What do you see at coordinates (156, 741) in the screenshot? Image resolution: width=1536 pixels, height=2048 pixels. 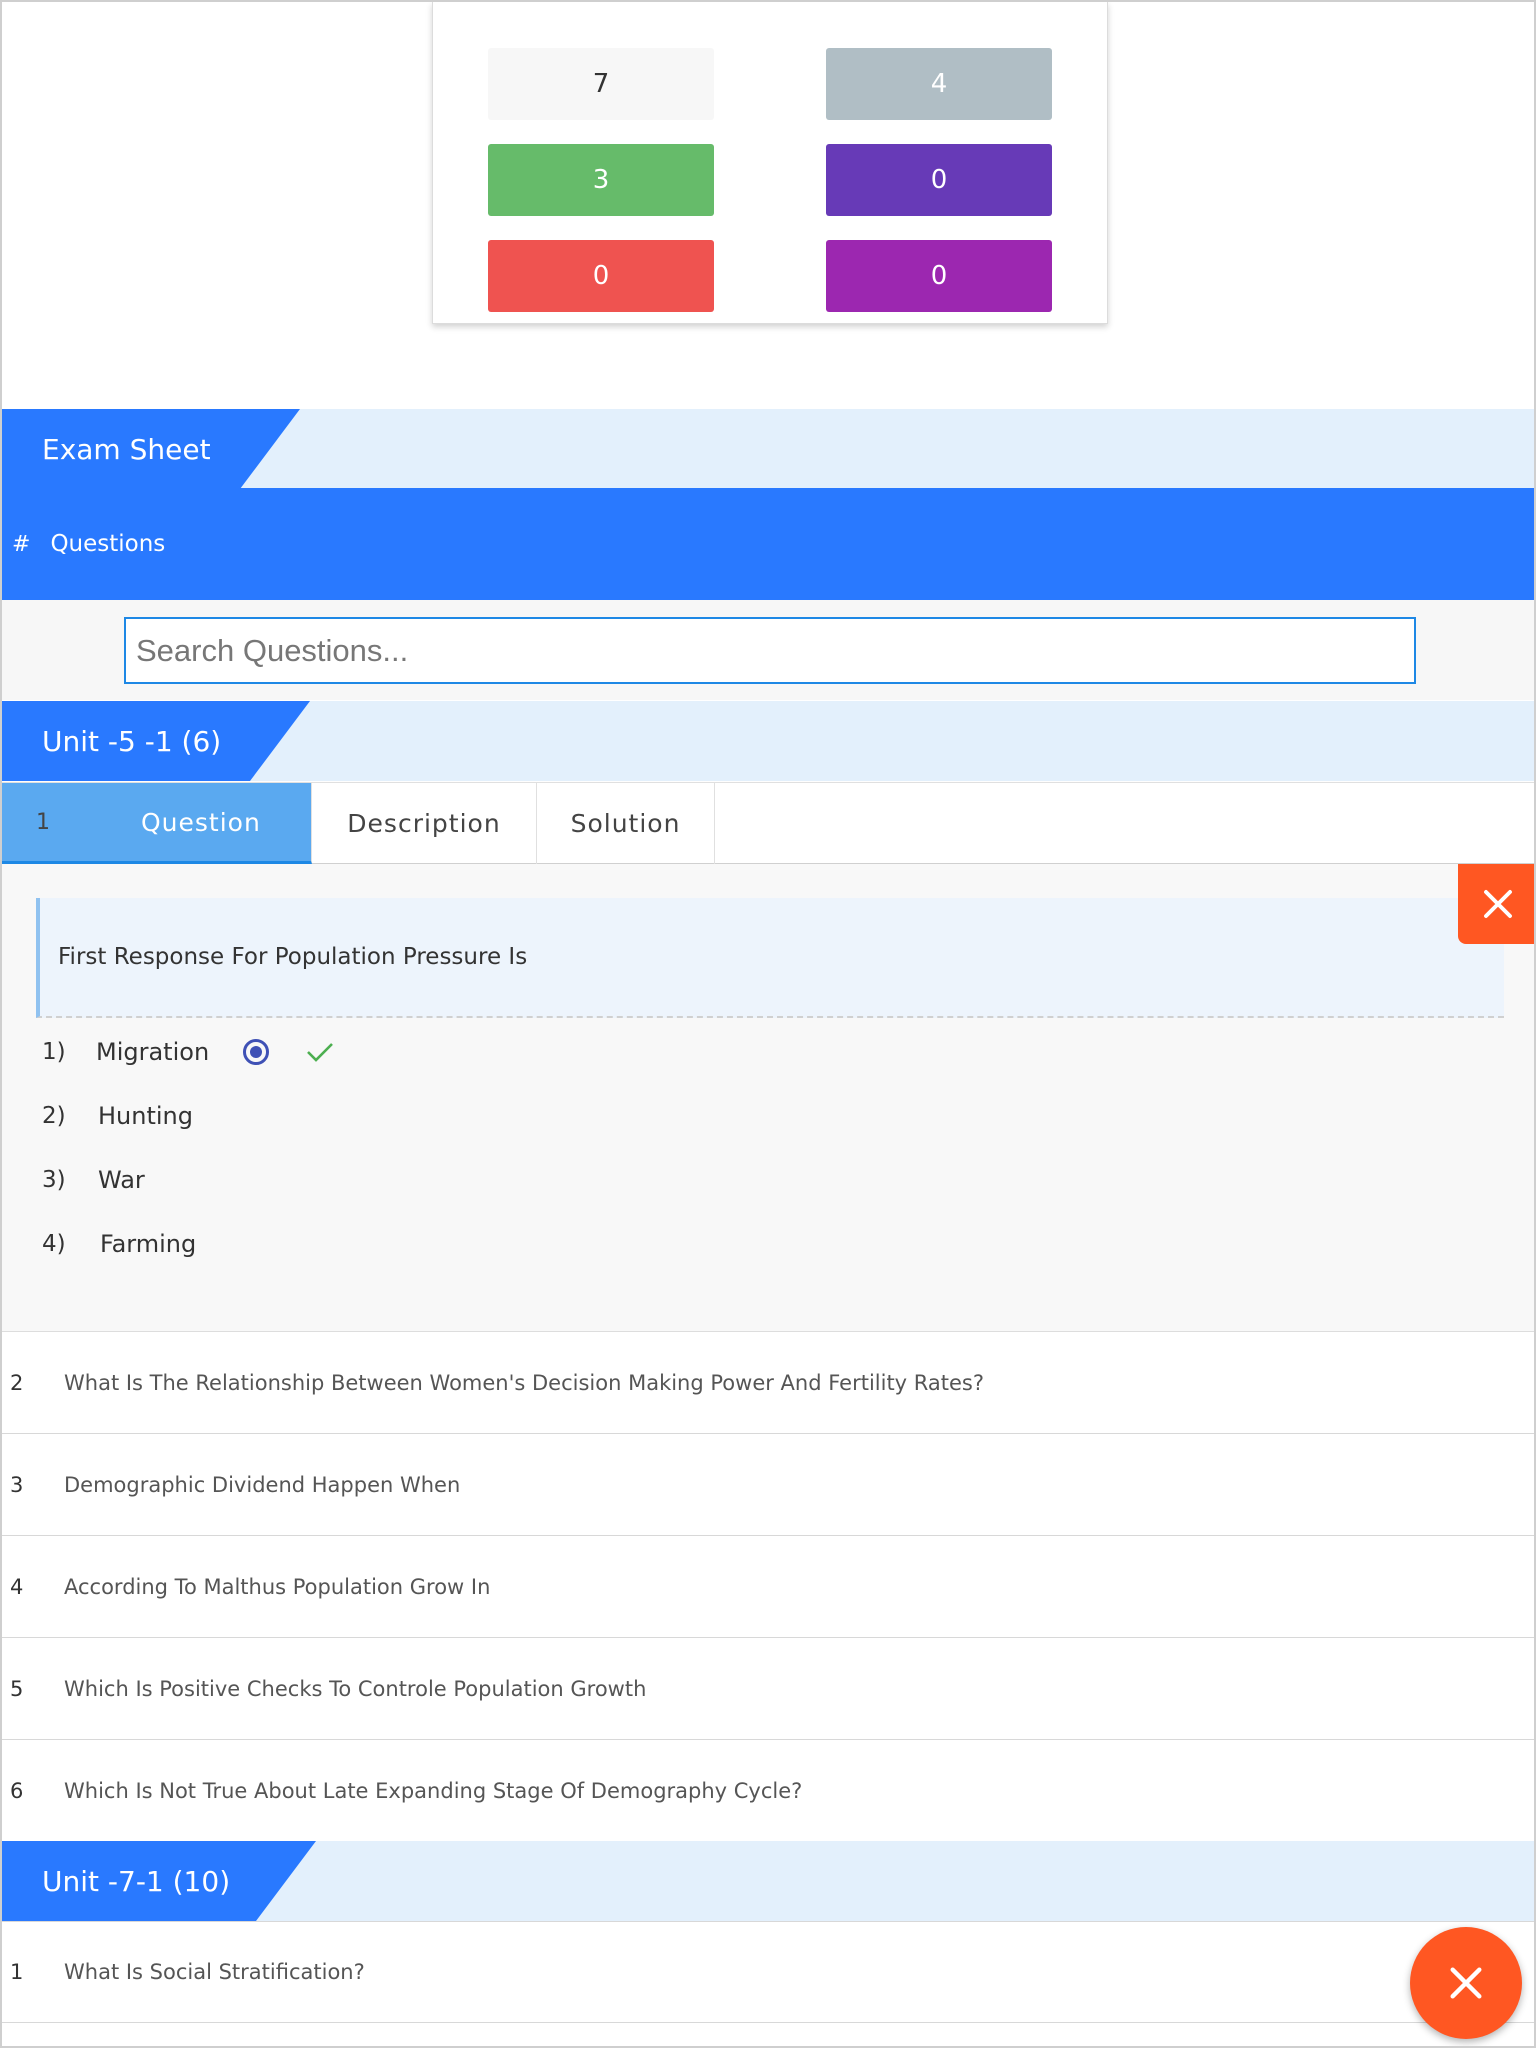 I see `unit-title: Unit -5 -1 (6)` at bounding box center [156, 741].